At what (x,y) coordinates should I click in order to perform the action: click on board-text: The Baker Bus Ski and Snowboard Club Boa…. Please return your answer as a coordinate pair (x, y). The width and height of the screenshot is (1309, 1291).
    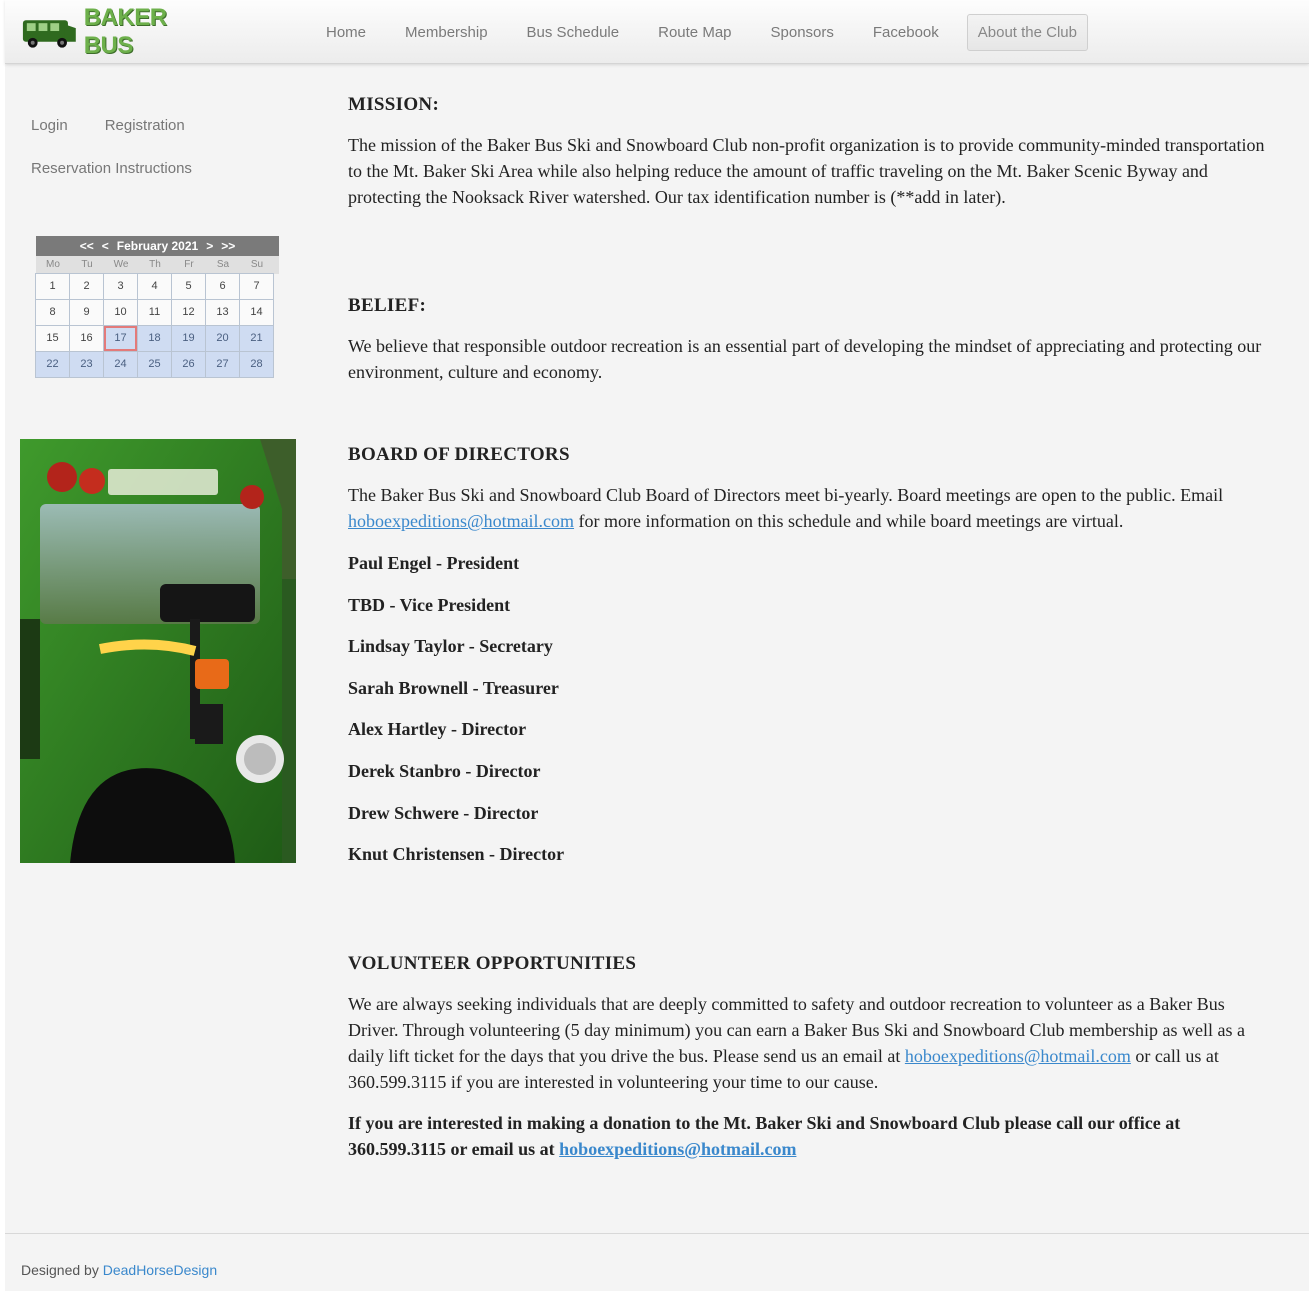
    Looking at the image, I should click on (813, 508).